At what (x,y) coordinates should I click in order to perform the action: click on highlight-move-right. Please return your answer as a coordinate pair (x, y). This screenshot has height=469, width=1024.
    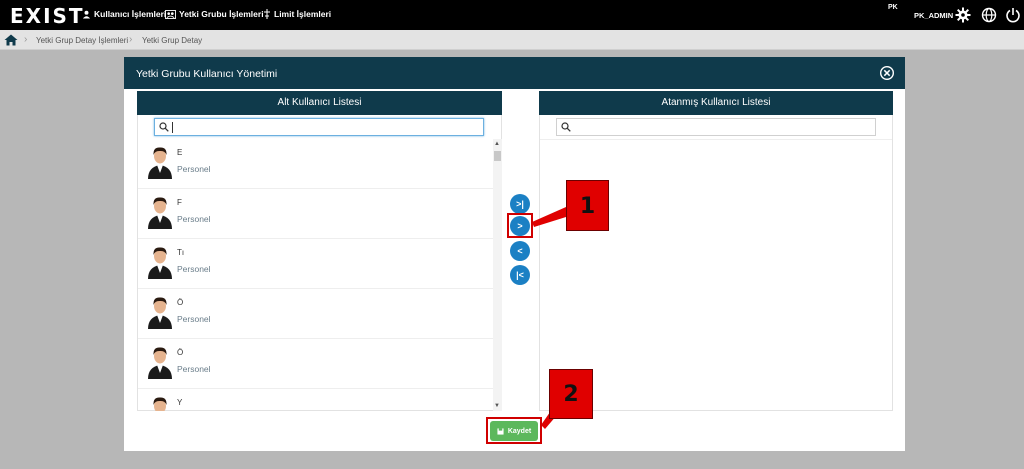
    Looking at the image, I should click on (520, 225).